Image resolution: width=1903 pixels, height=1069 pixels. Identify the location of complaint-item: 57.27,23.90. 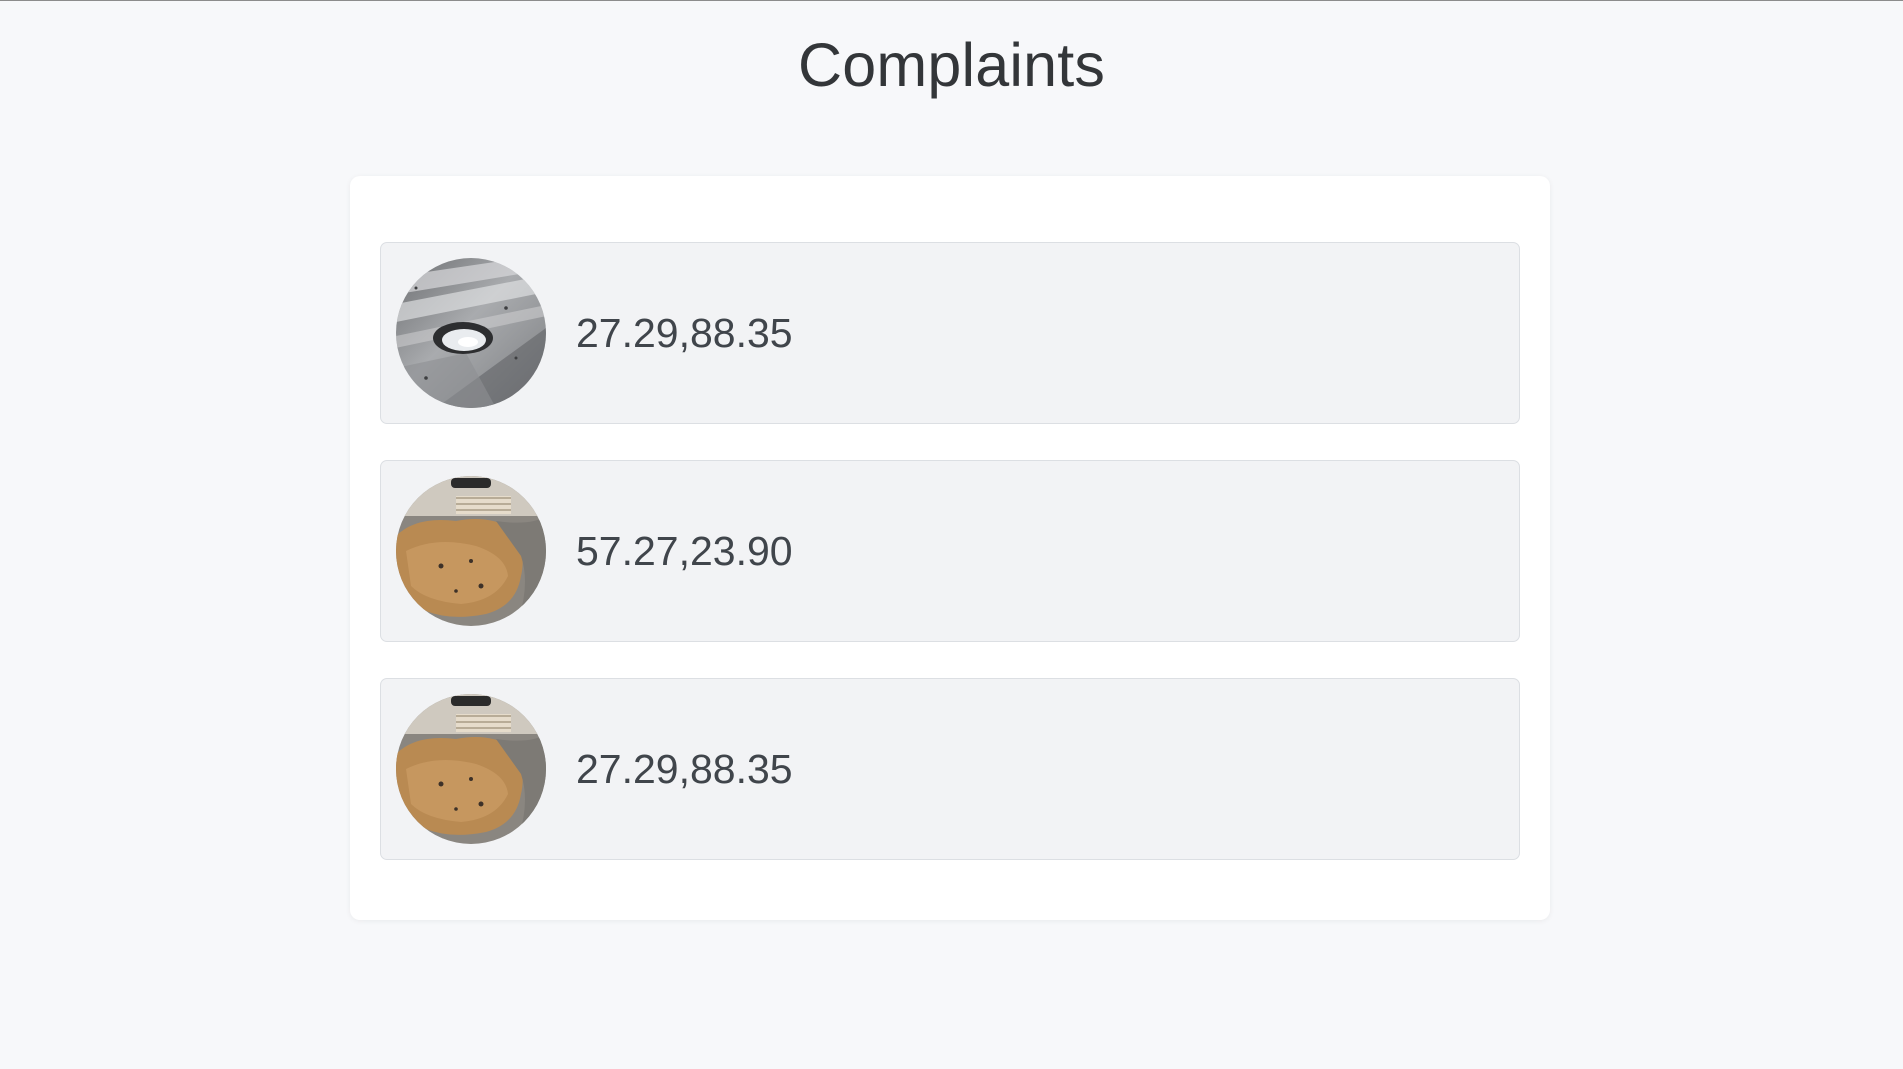
(950, 551).